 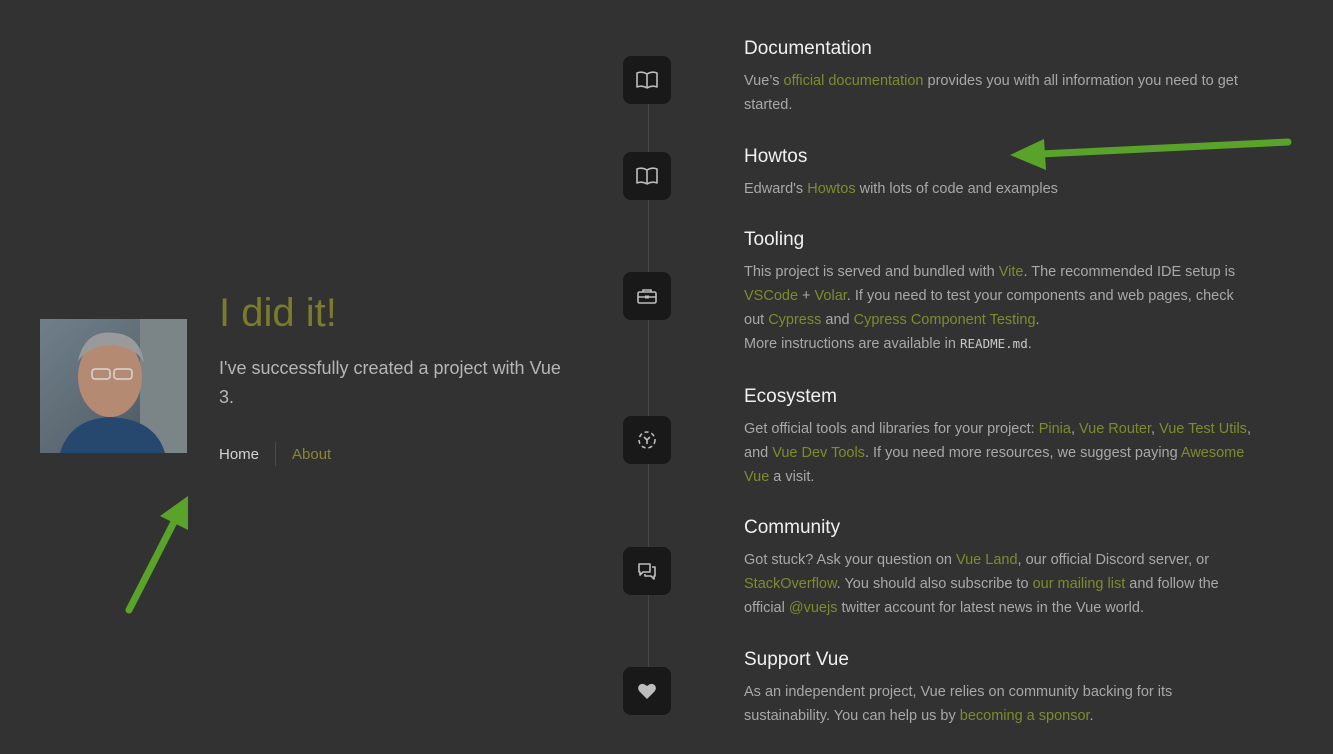 What do you see at coordinates (871, 272) in the screenshot?
I see `text: This project is served and bundled with` at bounding box center [871, 272].